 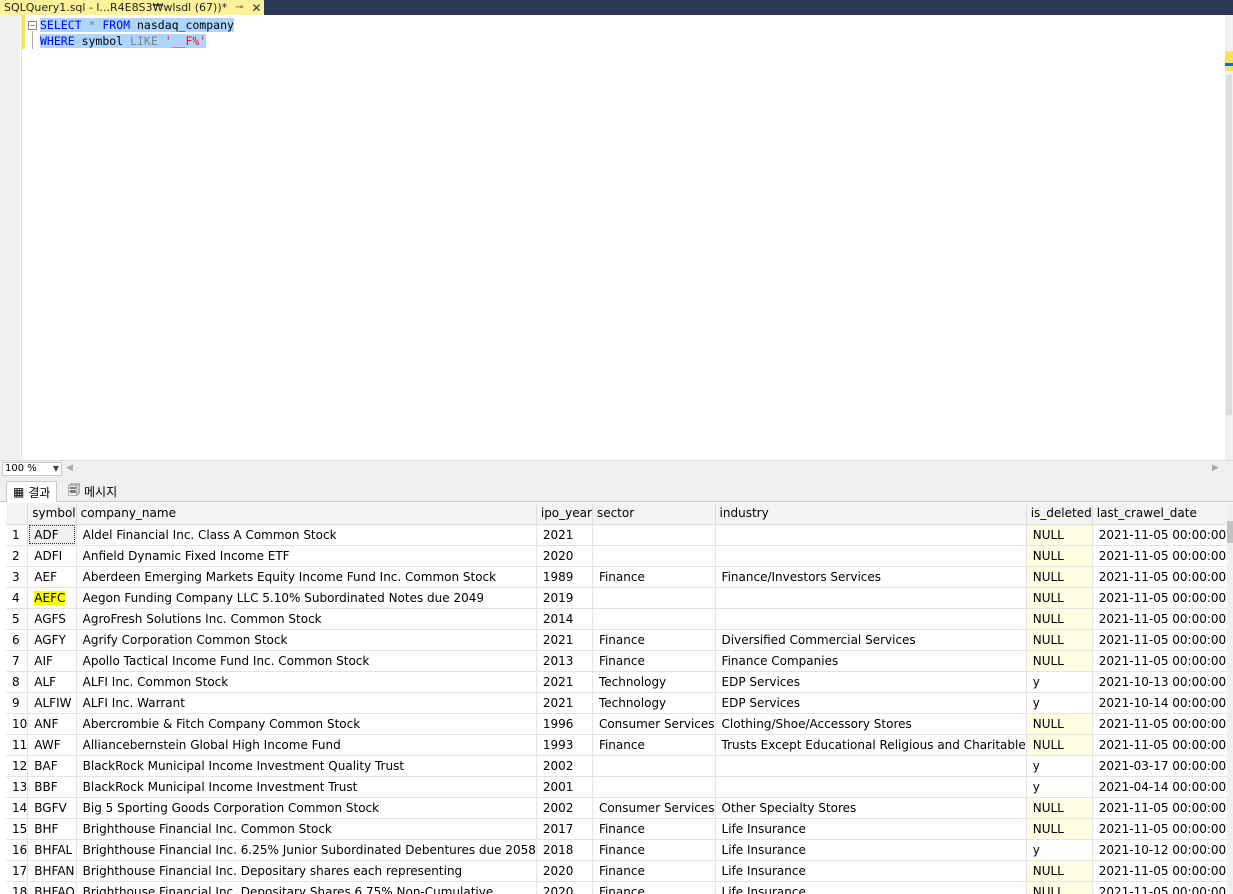 I want to click on row-number: 17, so click(x=17, y=871).